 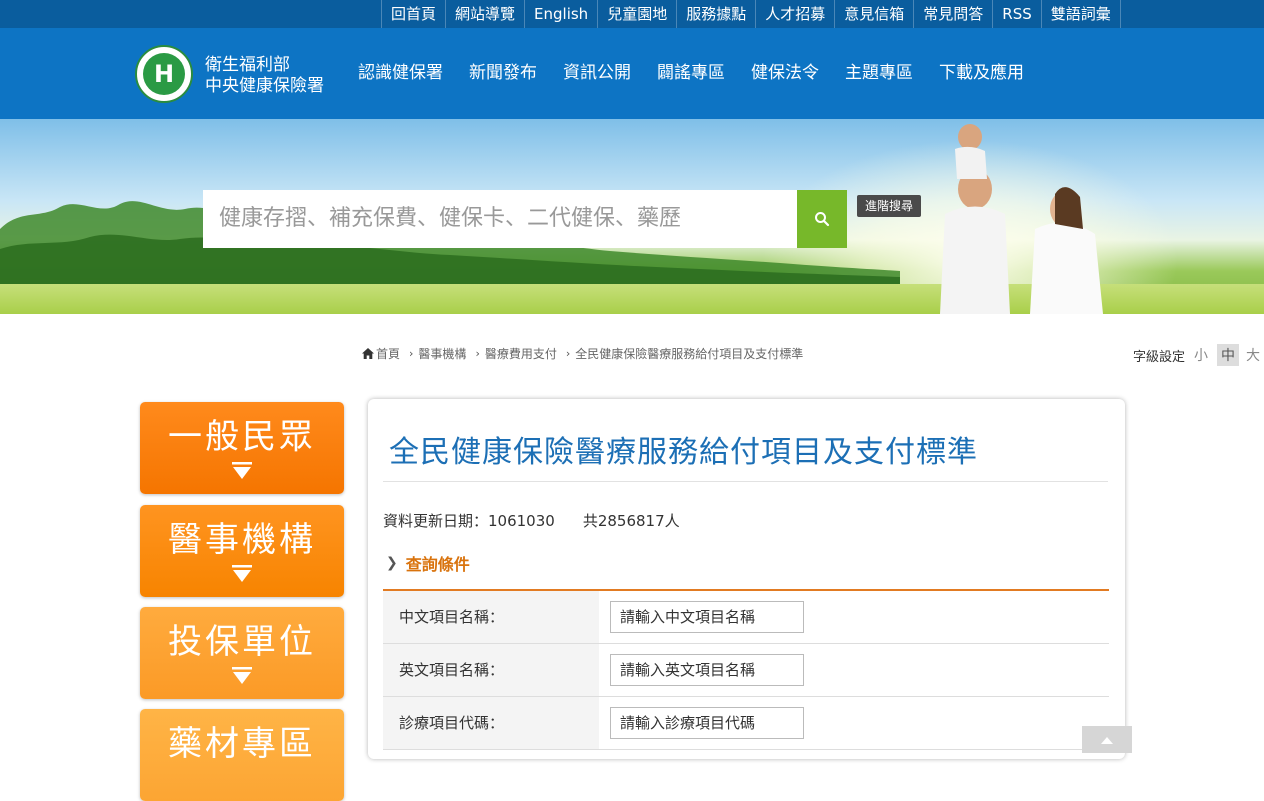 What do you see at coordinates (242, 642) in the screenshot?
I see `sidebar-item-label: 投保單位` at bounding box center [242, 642].